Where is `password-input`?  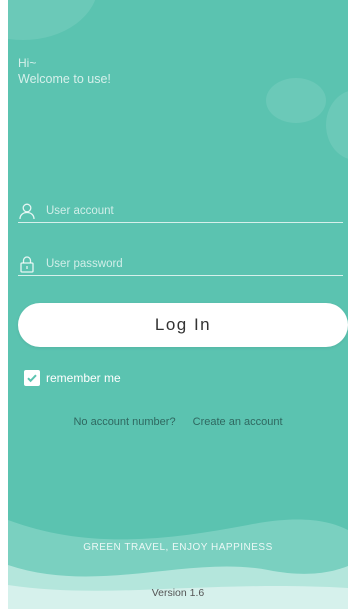
password-input is located at coordinates (186, 264).